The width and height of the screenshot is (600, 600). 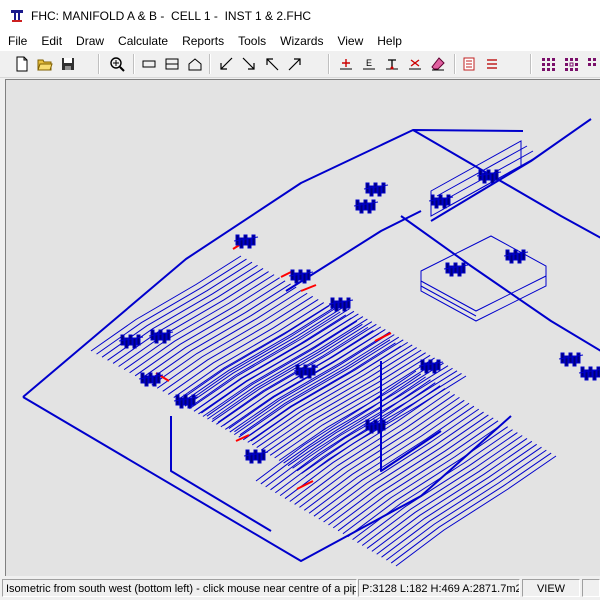 I want to click on grid-extra-icon, so click(x=592, y=64).